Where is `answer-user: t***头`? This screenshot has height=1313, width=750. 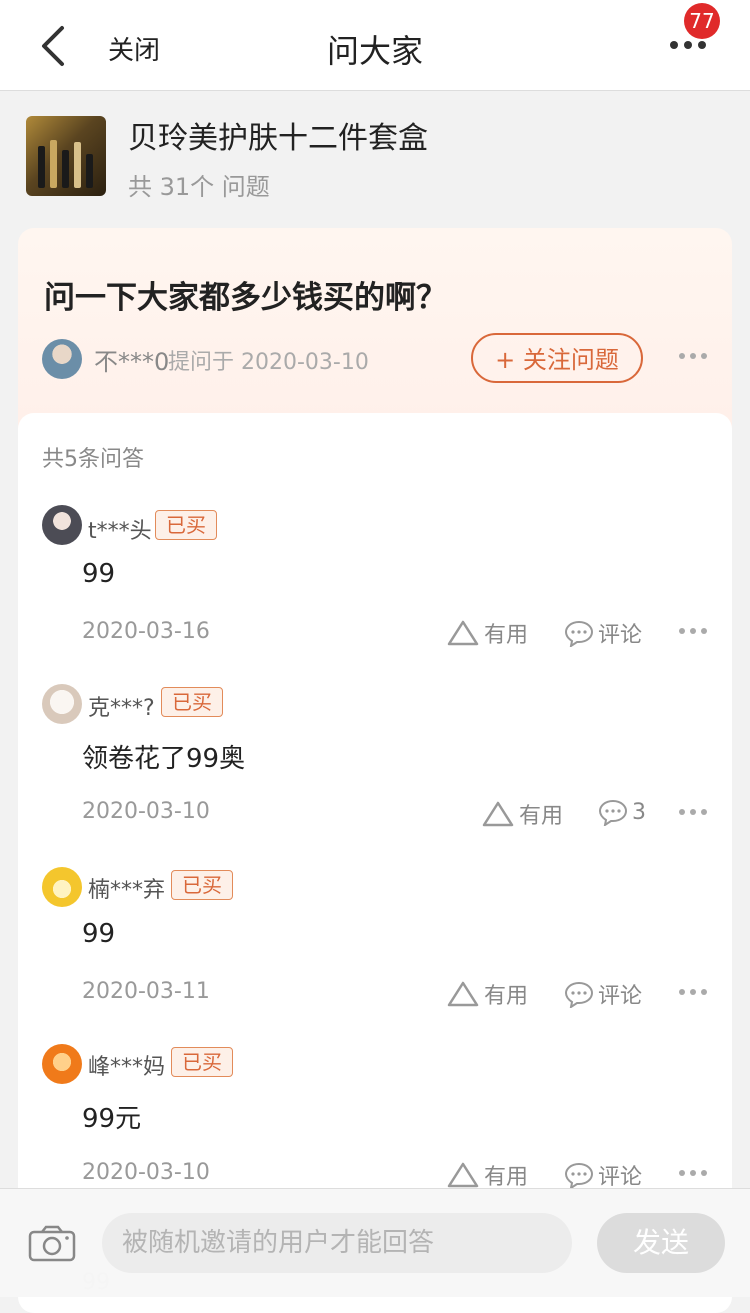 answer-user: t***头 is located at coordinates (120, 531).